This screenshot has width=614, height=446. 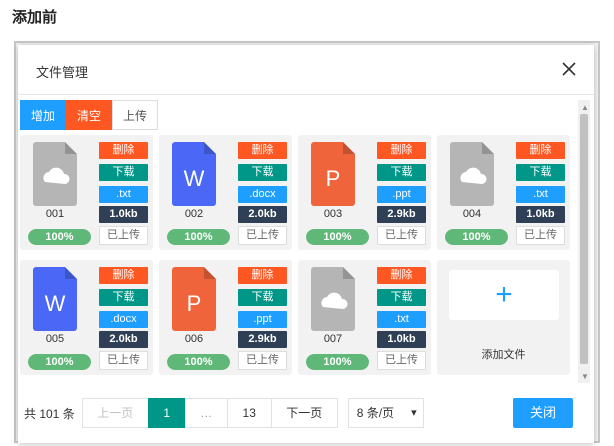 What do you see at coordinates (569, 69) in the screenshot?
I see `close-icon` at bounding box center [569, 69].